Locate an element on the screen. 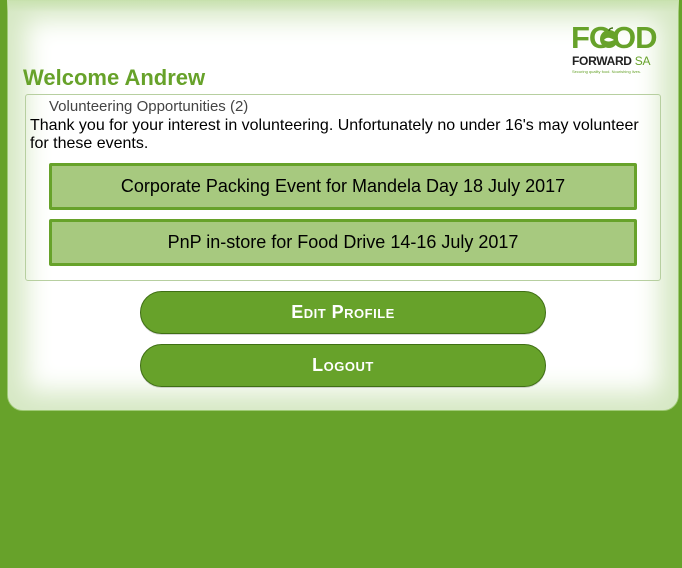 Image resolution: width=682 pixels, height=568 pixels. edit-profile-button: Edit Profile is located at coordinates (343, 312).